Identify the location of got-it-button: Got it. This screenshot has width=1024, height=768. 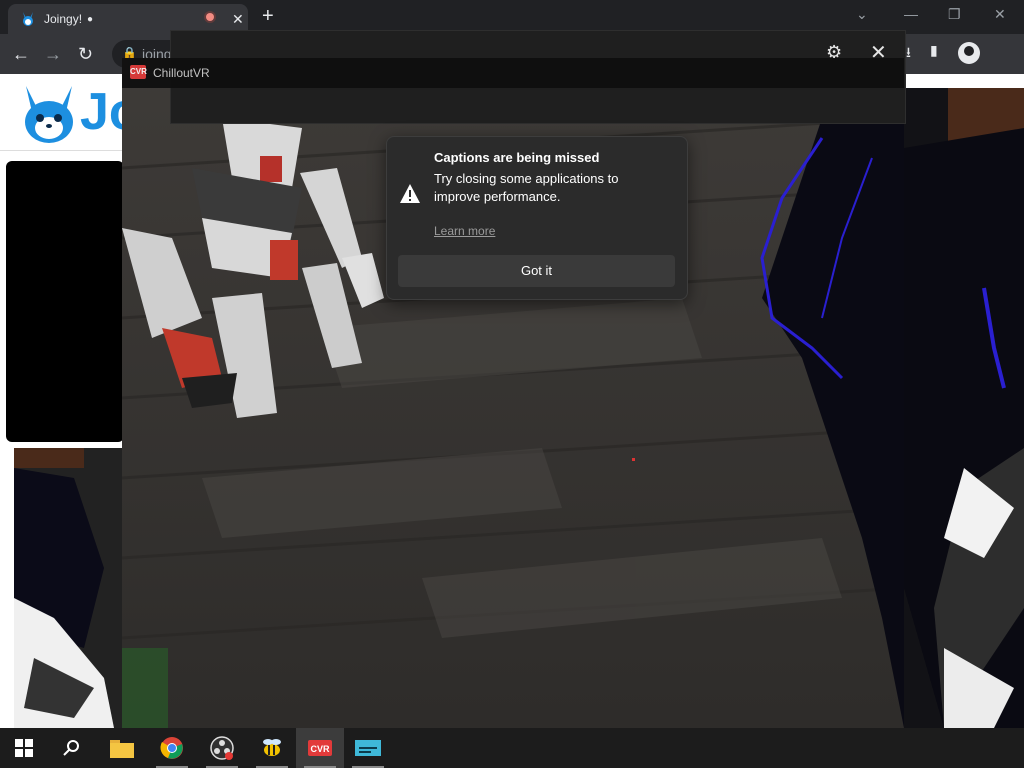
(536, 271).